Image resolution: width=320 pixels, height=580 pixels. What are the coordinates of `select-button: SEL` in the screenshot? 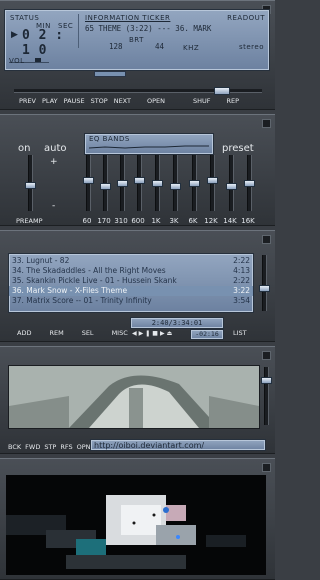 It's located at (88, 333).